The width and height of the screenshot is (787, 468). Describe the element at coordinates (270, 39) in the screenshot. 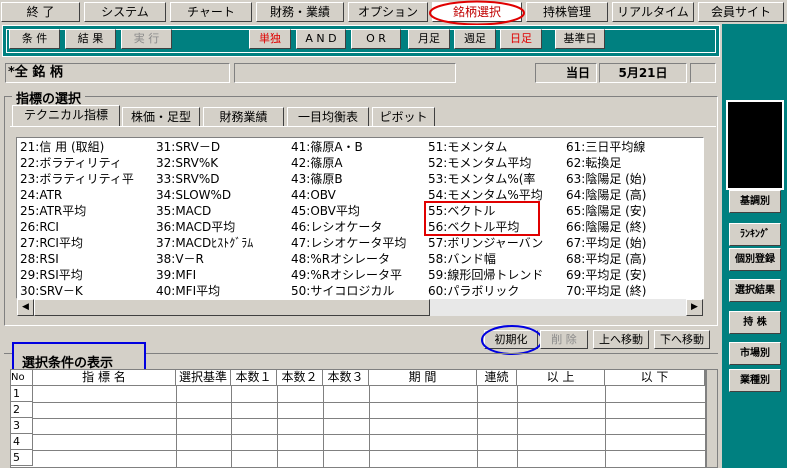

I see `single-button: 単独` at that location.